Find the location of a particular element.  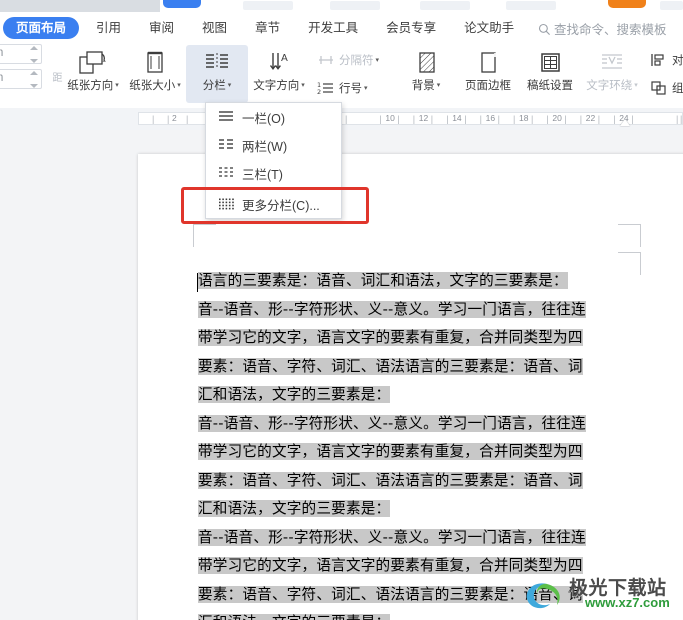

margin-corner-top-right is located at coordinates (629, 235).